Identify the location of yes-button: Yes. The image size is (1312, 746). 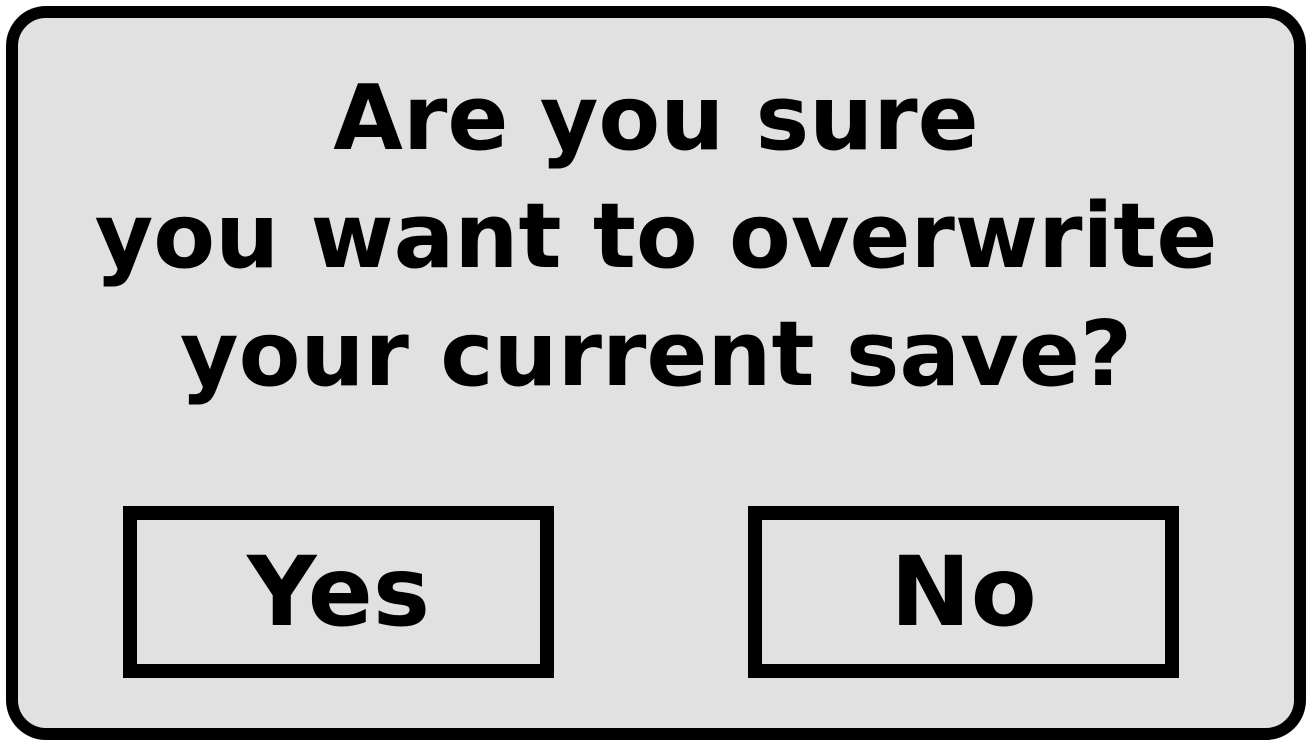
(338, 592).